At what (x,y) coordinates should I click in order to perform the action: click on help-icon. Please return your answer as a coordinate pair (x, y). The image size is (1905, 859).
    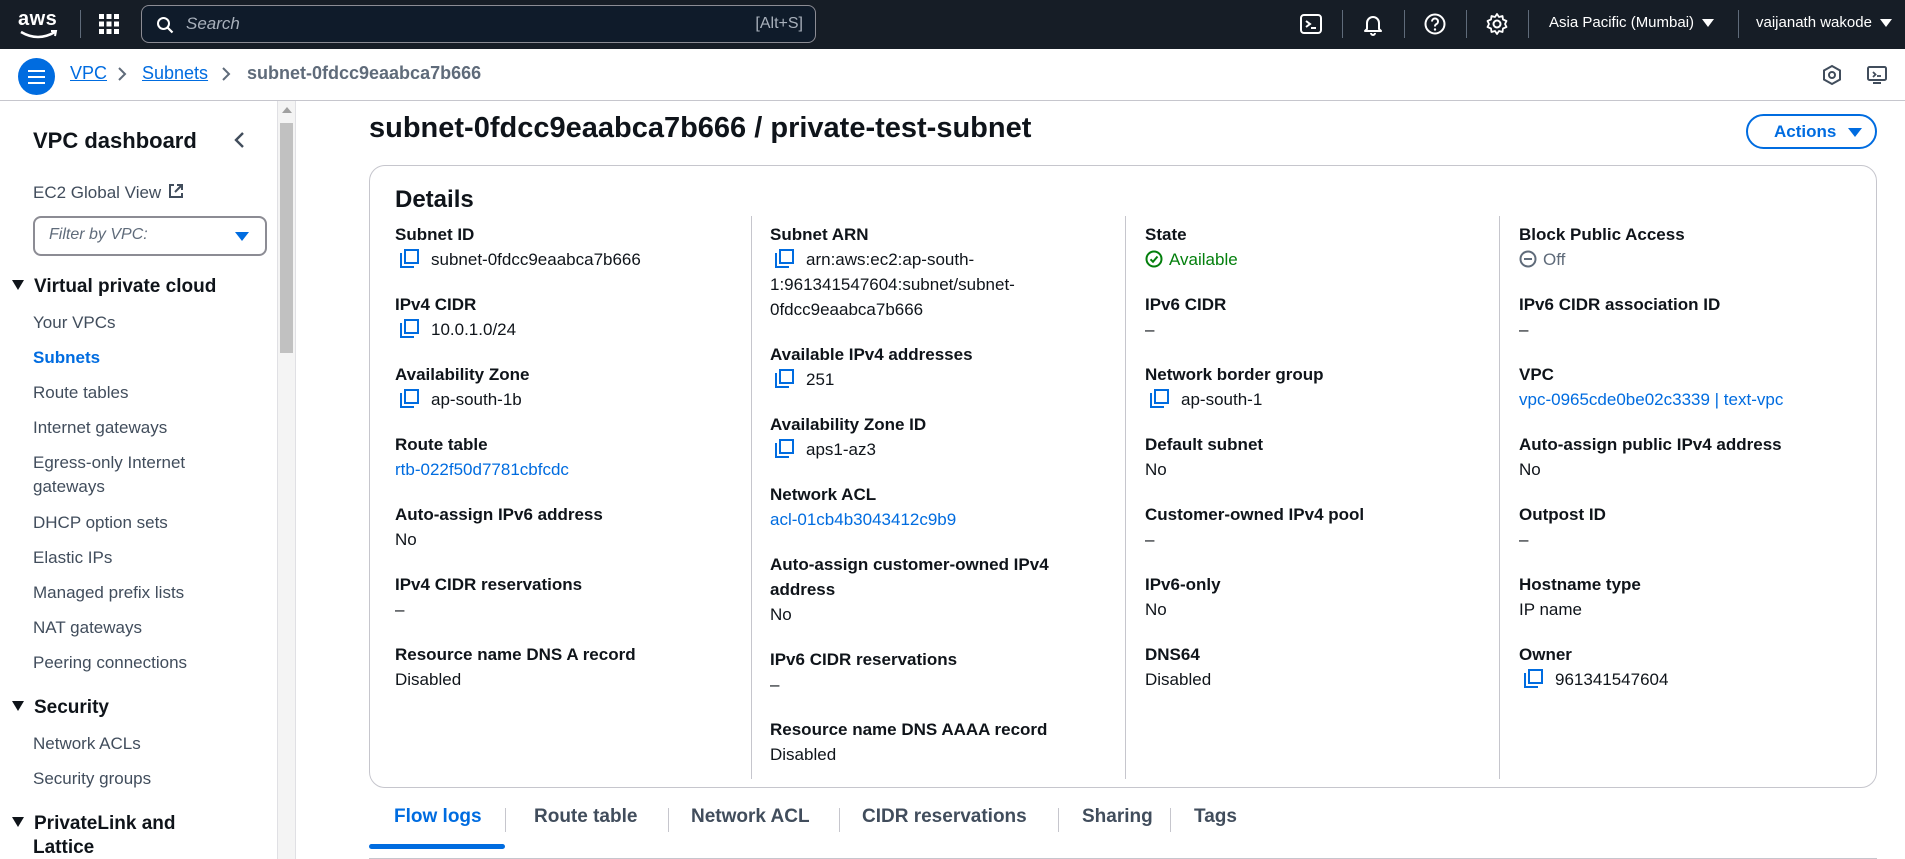
    Looking at the image, I should click on (1435, 24).